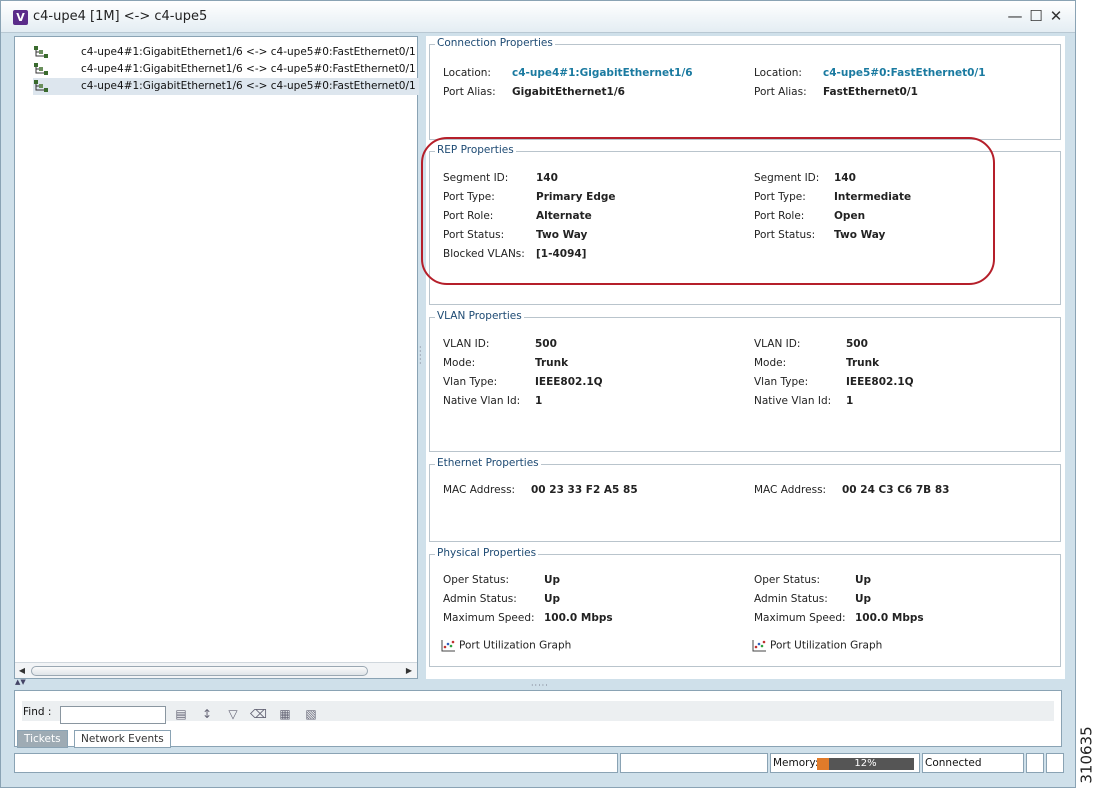  I want to click on scroll-right-icon: ▶, so click(409, 671).